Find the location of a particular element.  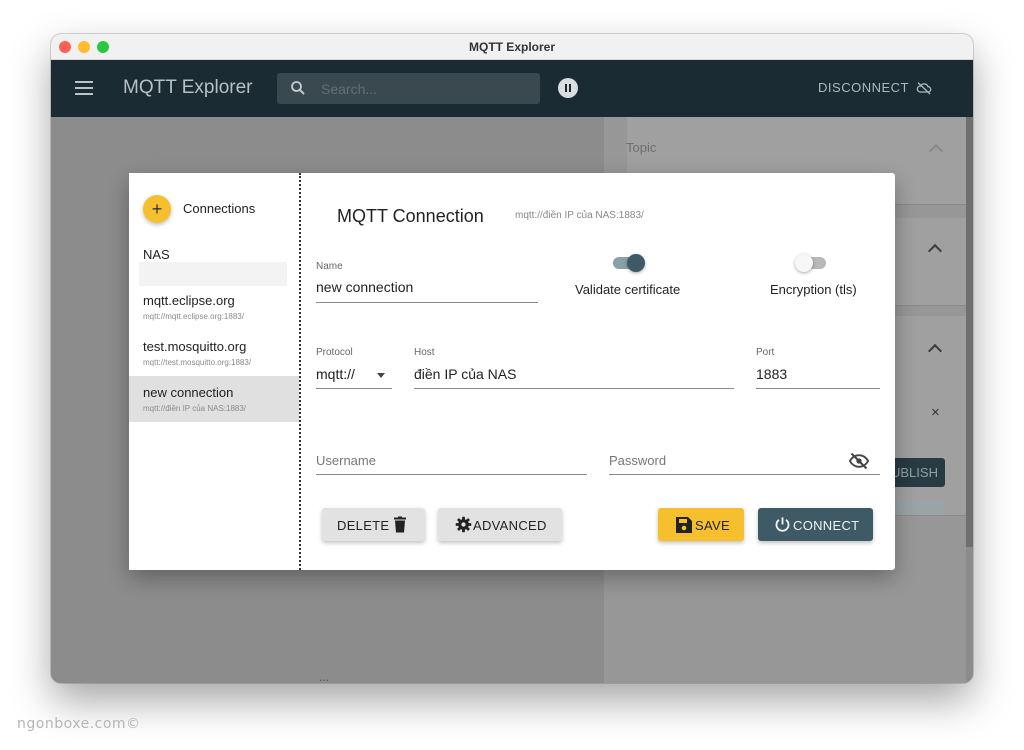

save-label: SAVE is located at coordinates (712, 525).